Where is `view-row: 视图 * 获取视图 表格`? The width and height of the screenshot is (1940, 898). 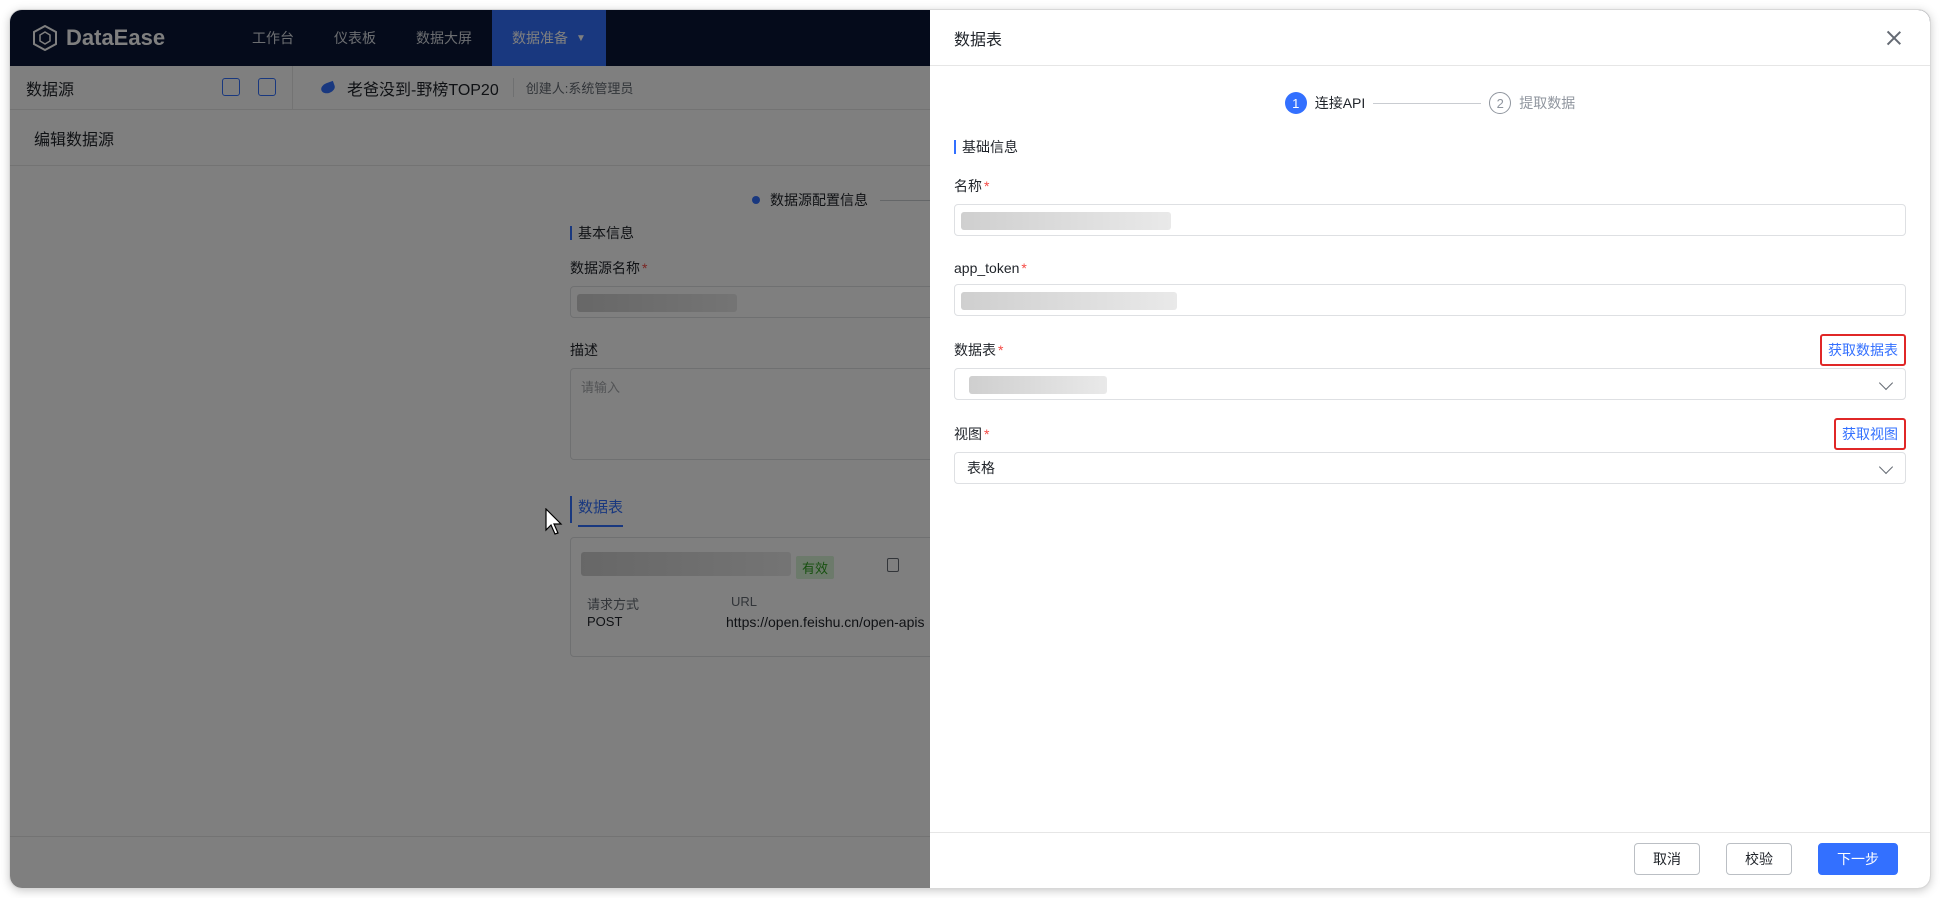 view-row: 视图 * 获取视图 表格 is located at coordinates (1430, 451).